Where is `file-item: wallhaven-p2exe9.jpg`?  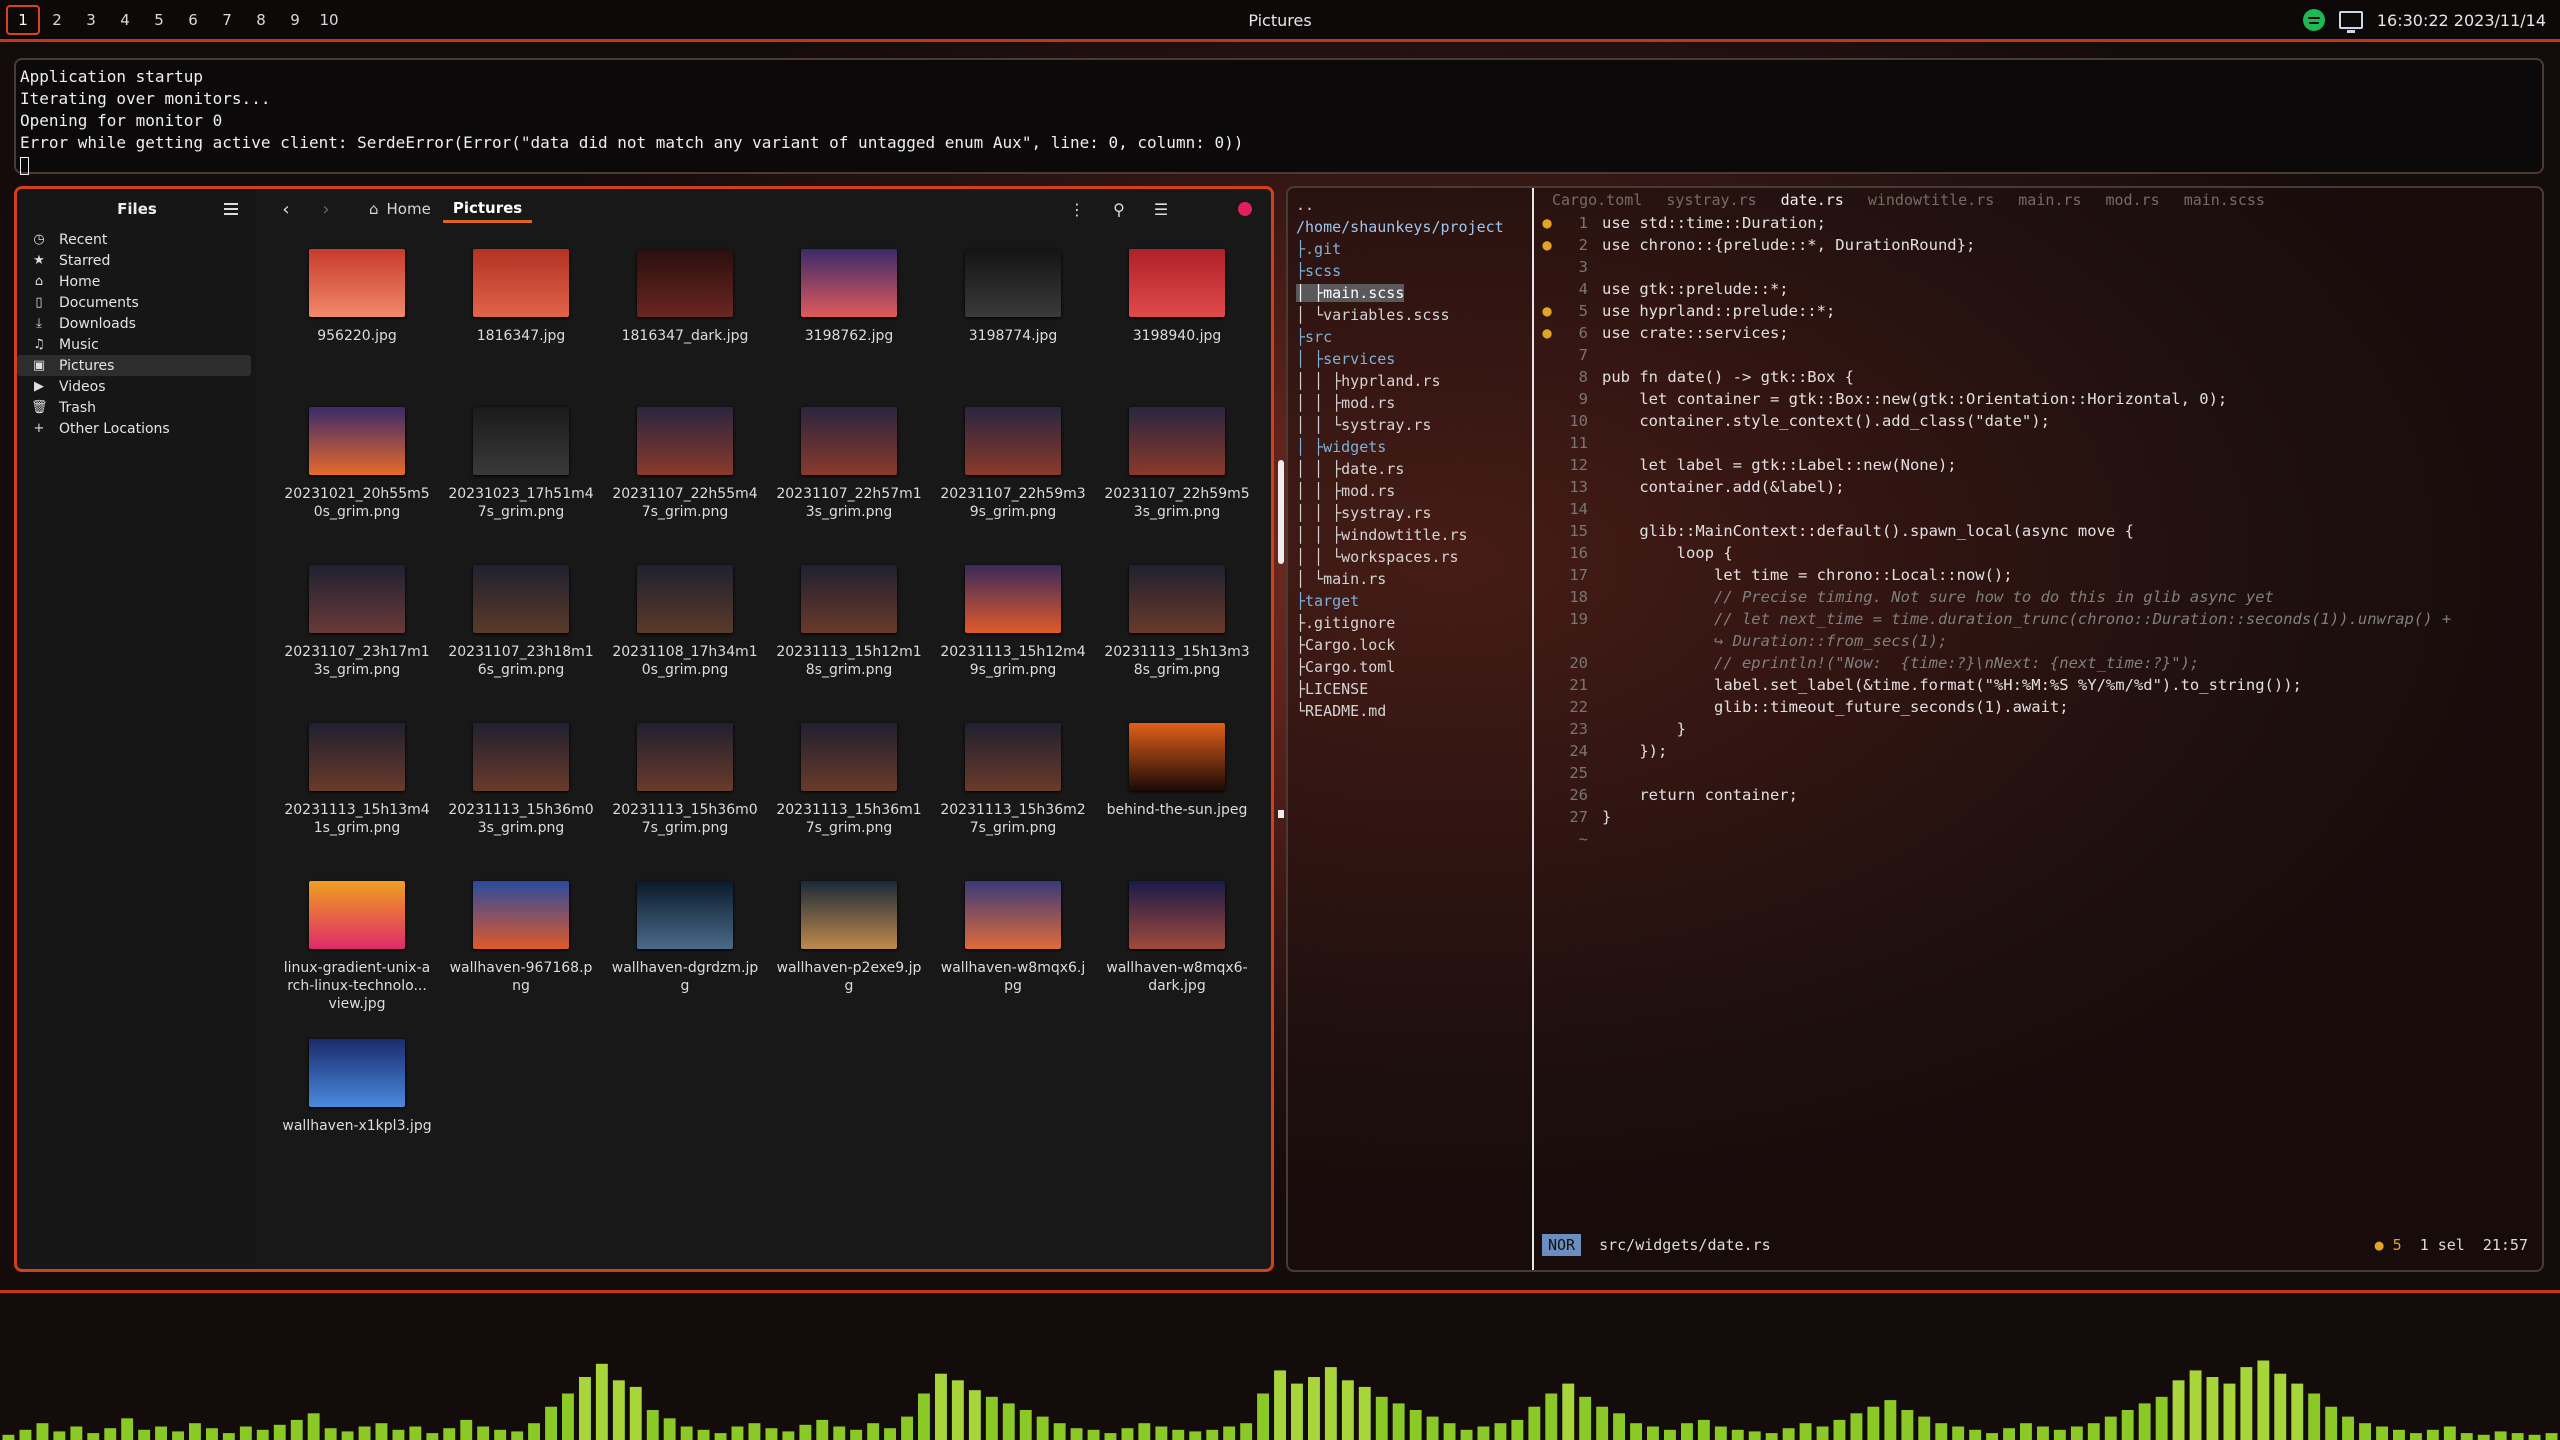 file-item: wallhaven-p2exe9.jpg is located at coordinates (849, 949).